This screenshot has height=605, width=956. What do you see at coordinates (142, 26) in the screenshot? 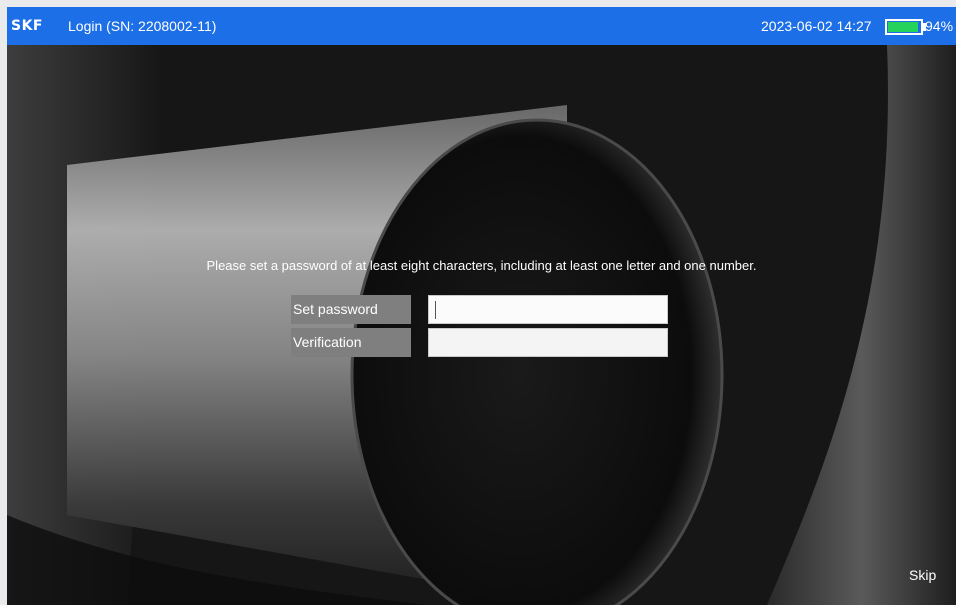
I see `page-title: Login (SN: 2208002-11)` at bounding box center [142, 26].